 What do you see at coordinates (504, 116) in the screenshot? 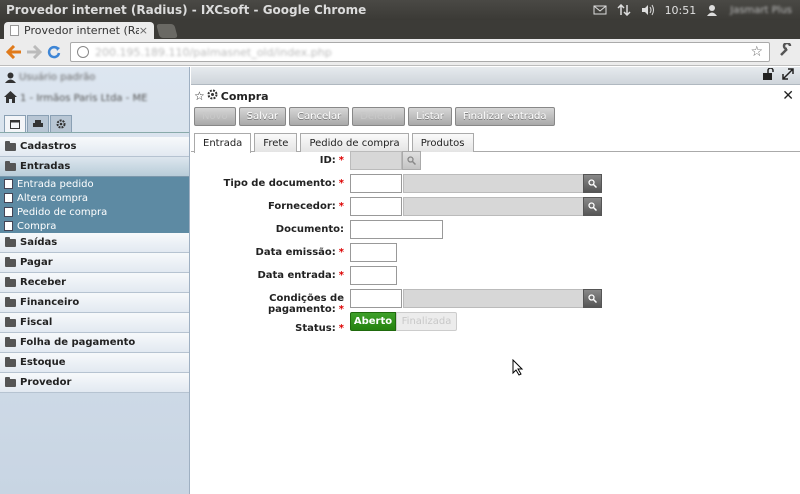
I see `finalizar-entrada-button: Finalizar entrada` at bounding box center [504, 116].